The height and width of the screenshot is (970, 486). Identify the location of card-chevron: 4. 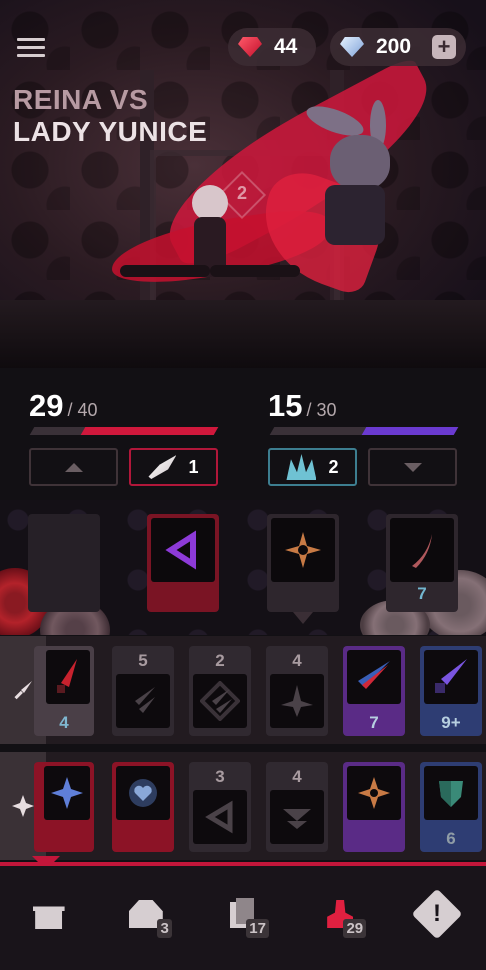
(297, 807).